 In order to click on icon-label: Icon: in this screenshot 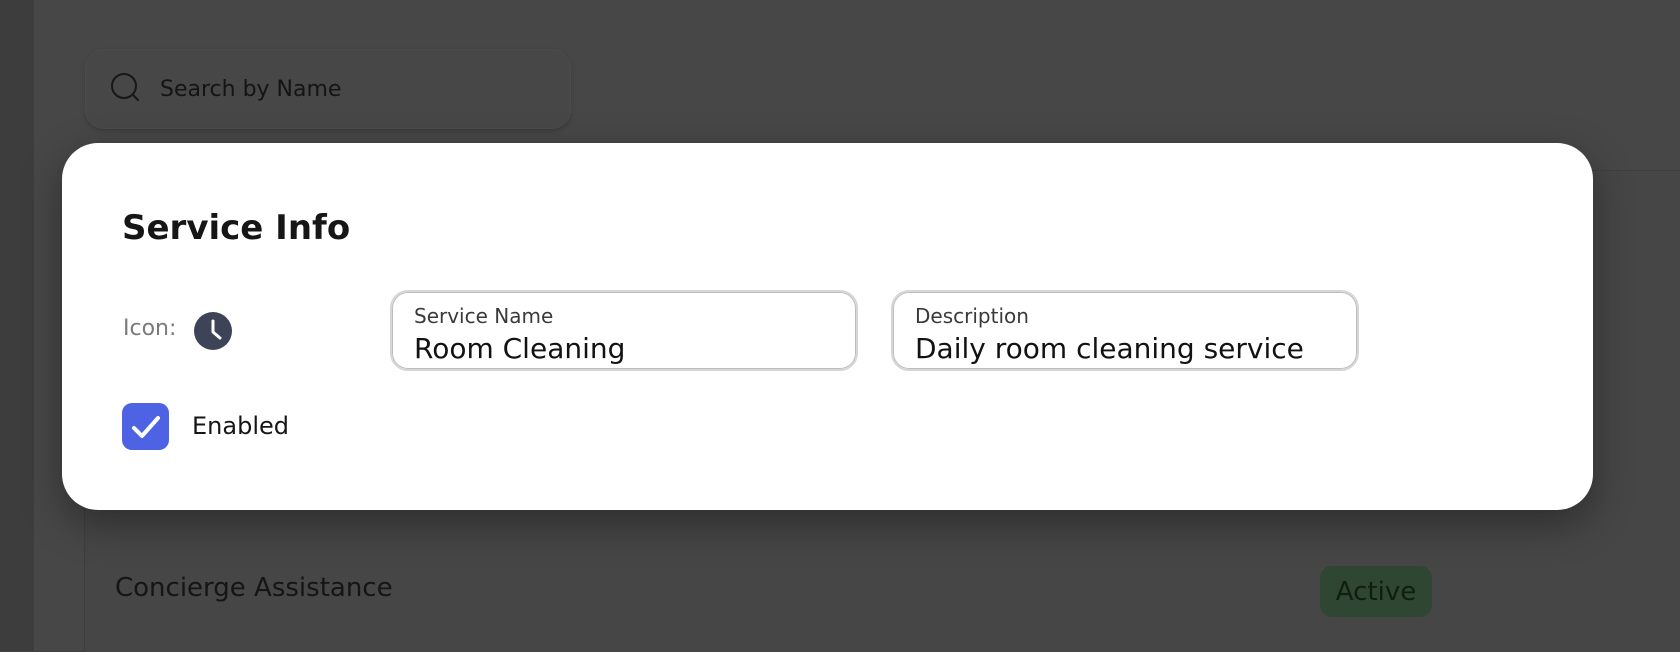, I will do `click(150, 328)`.